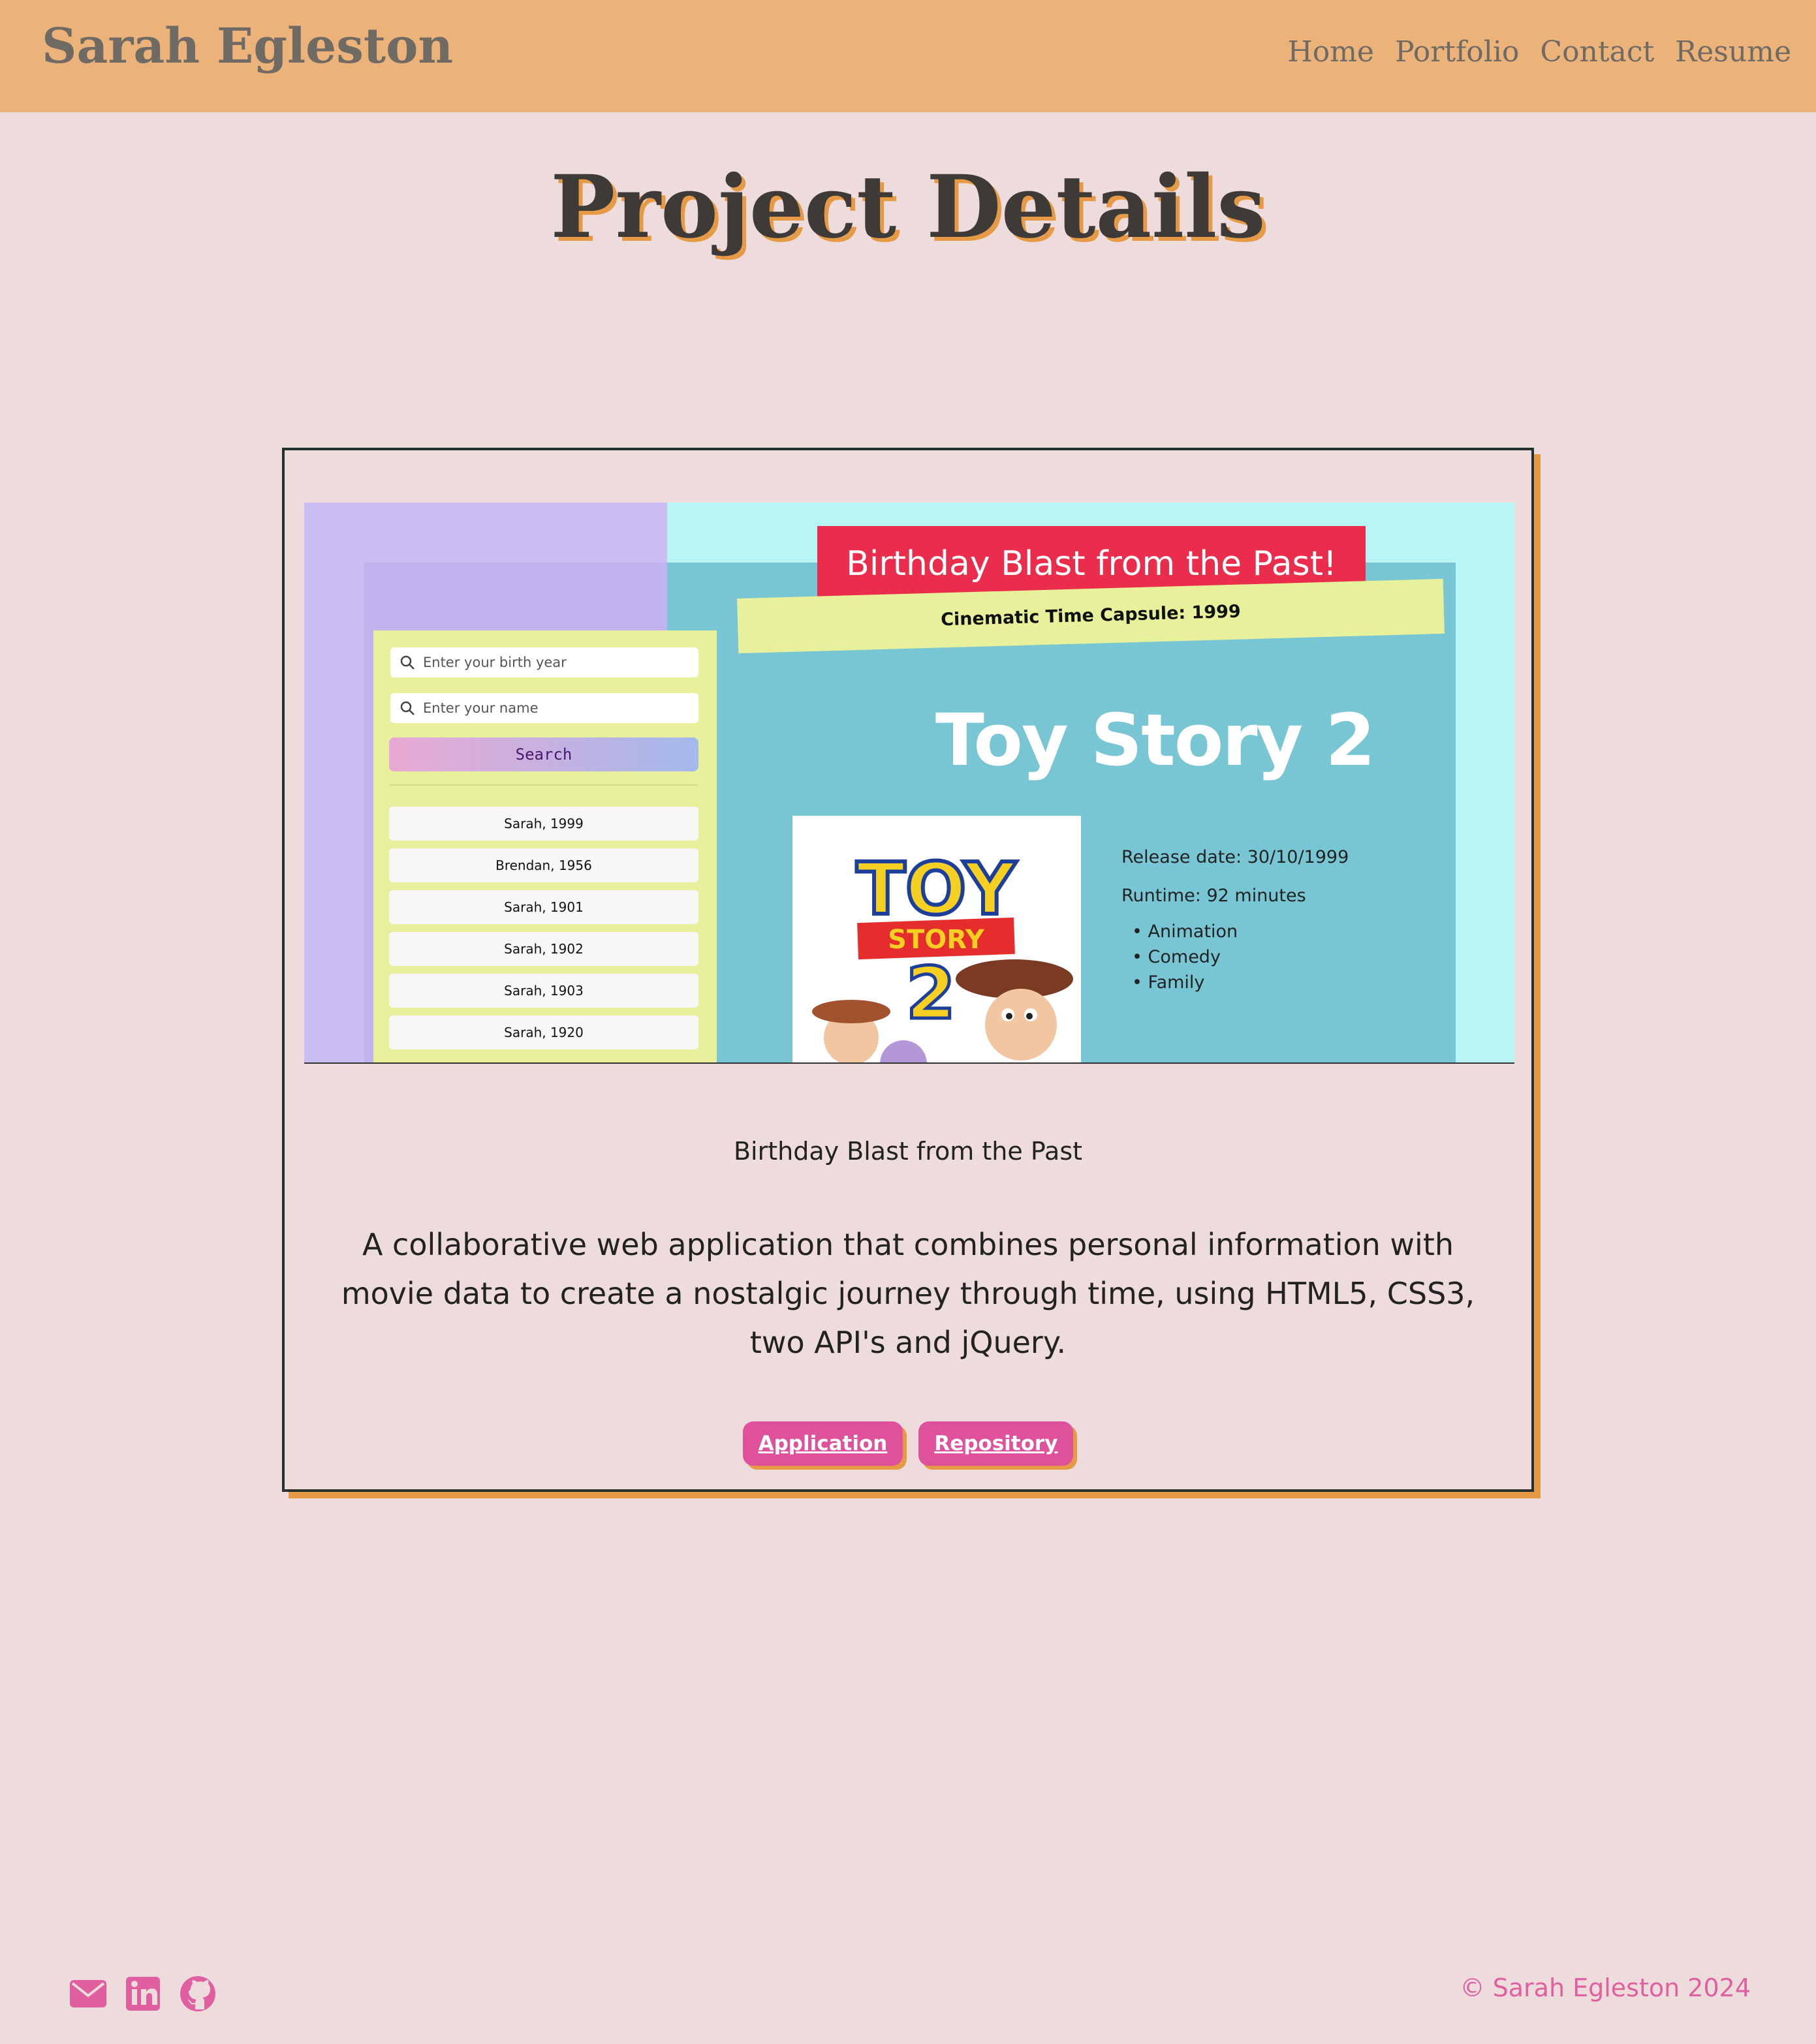  Describe the element at coordinates (1330, 52) in the screenshot. I see `nav-home-link: Home` at that location.